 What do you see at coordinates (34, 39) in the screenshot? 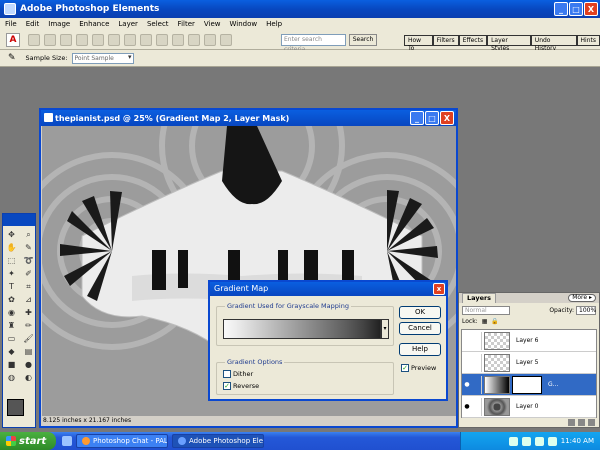
I see `new-icon` at bounding box center [34, 39].